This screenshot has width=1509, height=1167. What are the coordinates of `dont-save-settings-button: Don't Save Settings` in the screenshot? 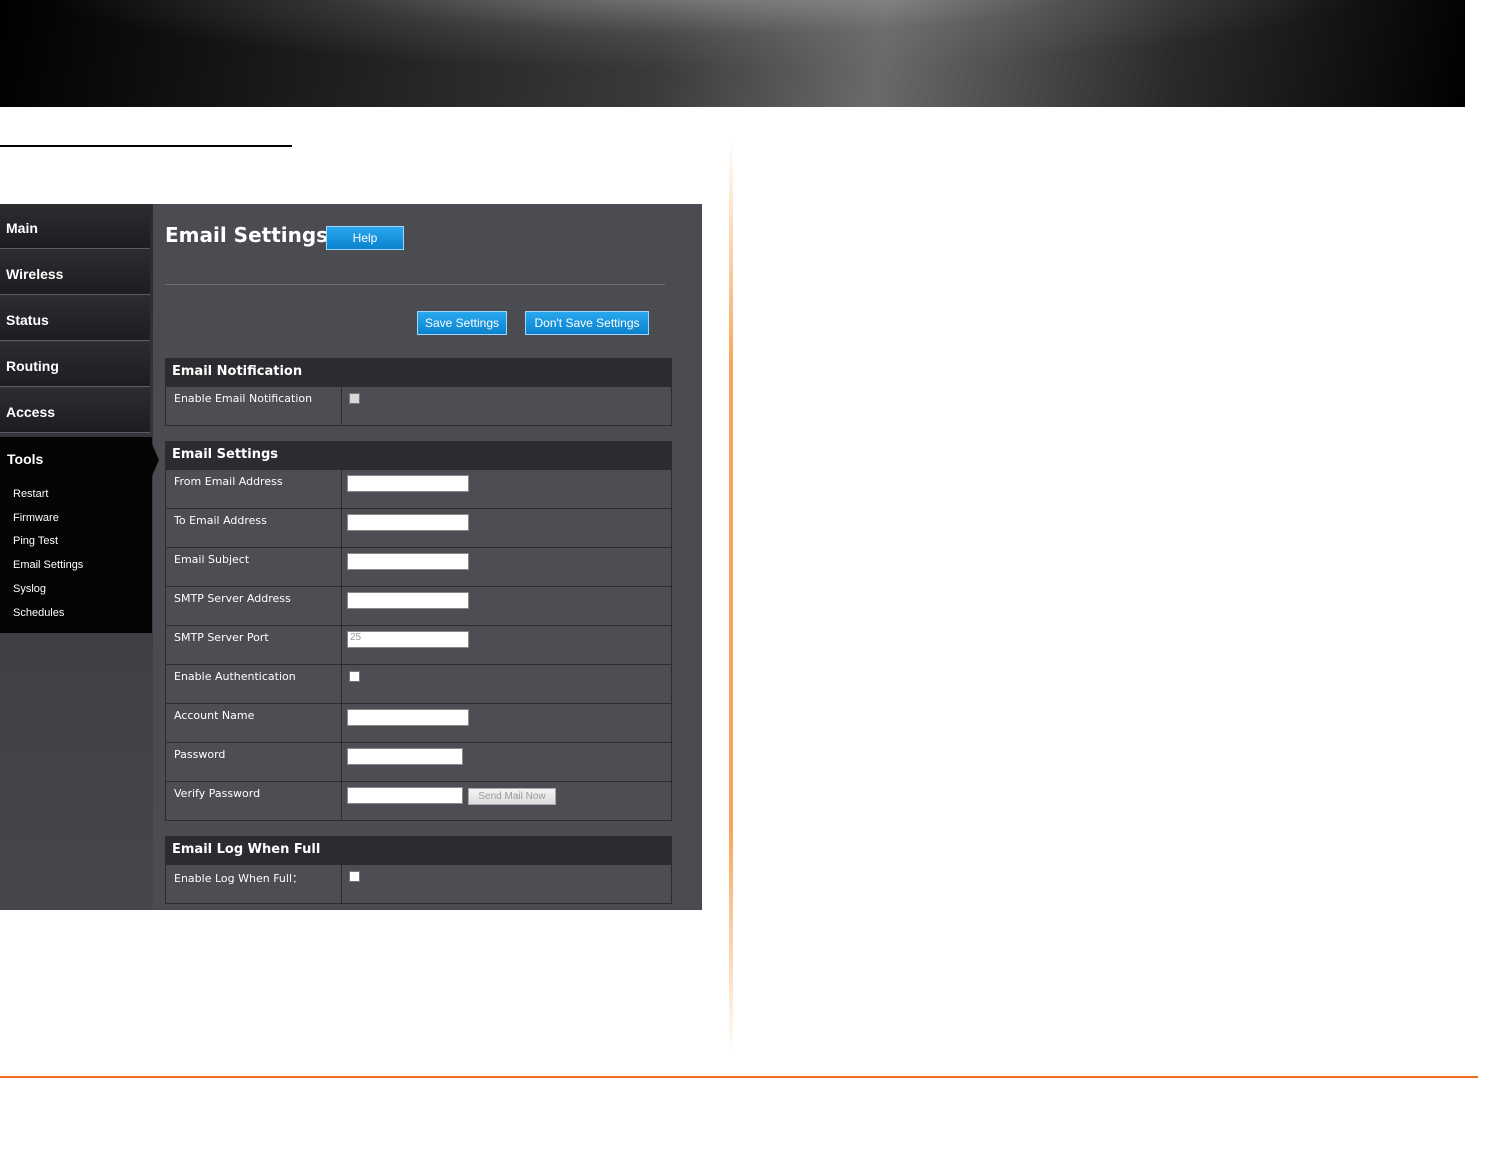 It's located at (587, 323).